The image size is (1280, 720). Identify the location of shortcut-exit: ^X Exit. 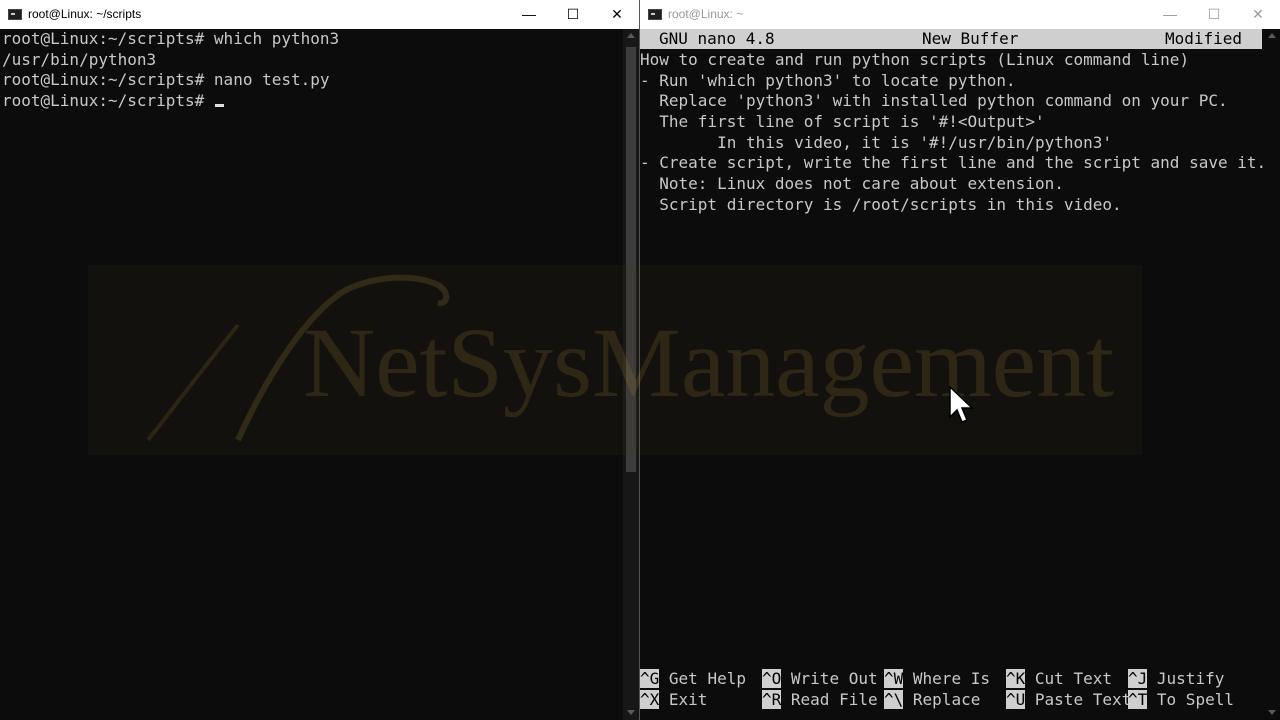
(673, 700).